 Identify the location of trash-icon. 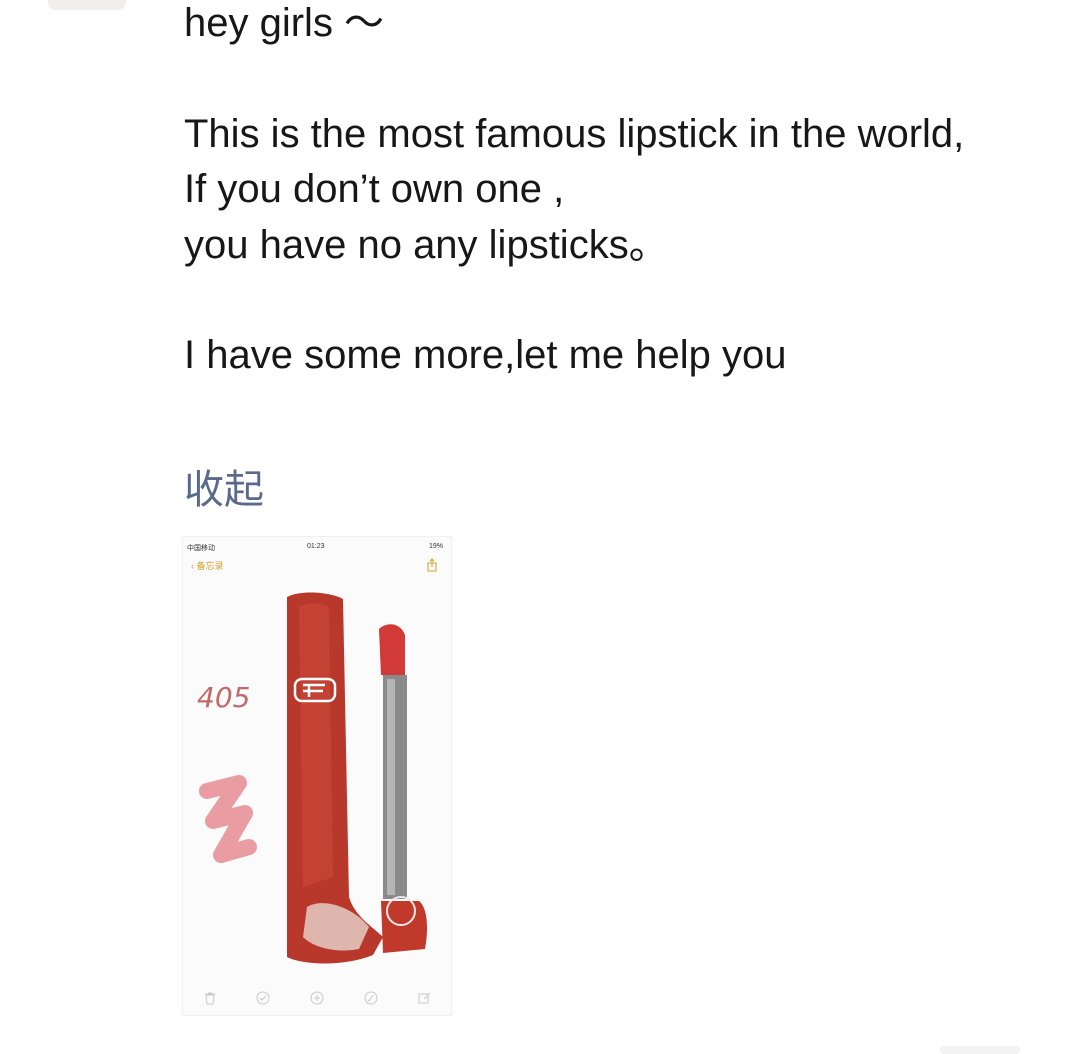
(209, 998).